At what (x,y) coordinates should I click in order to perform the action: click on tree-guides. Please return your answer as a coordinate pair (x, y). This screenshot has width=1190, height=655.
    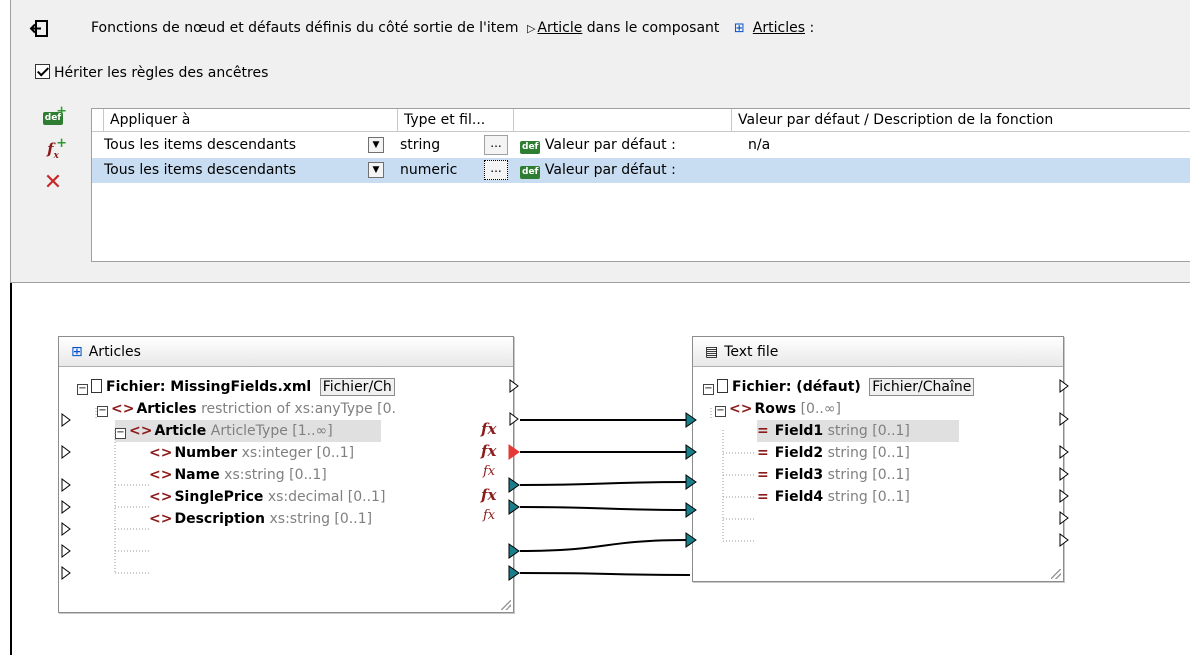
    Looking at the image, I should click on (425, 491).